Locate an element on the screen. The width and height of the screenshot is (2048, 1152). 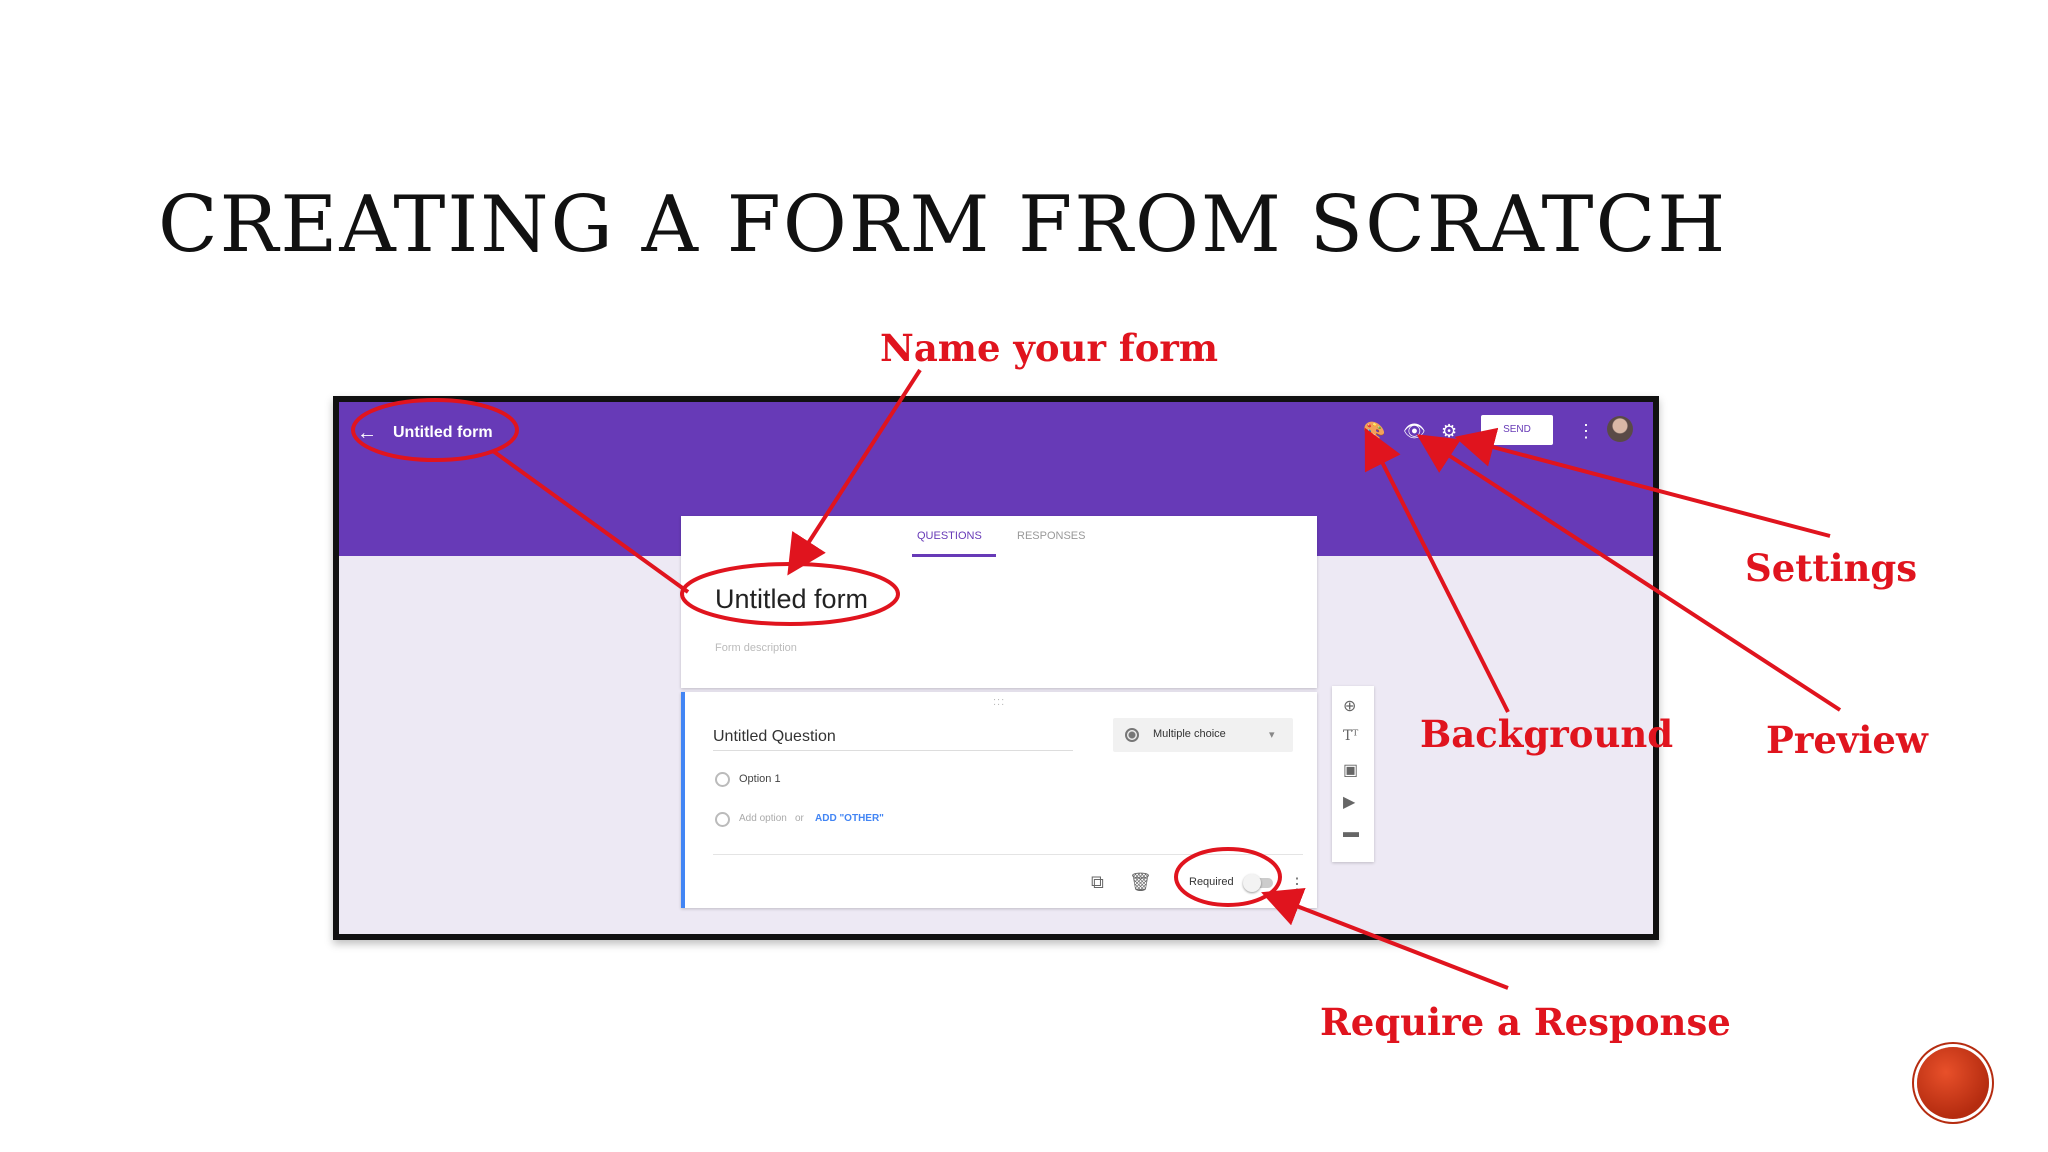
required-circle is located at coordinates (1228, 877).